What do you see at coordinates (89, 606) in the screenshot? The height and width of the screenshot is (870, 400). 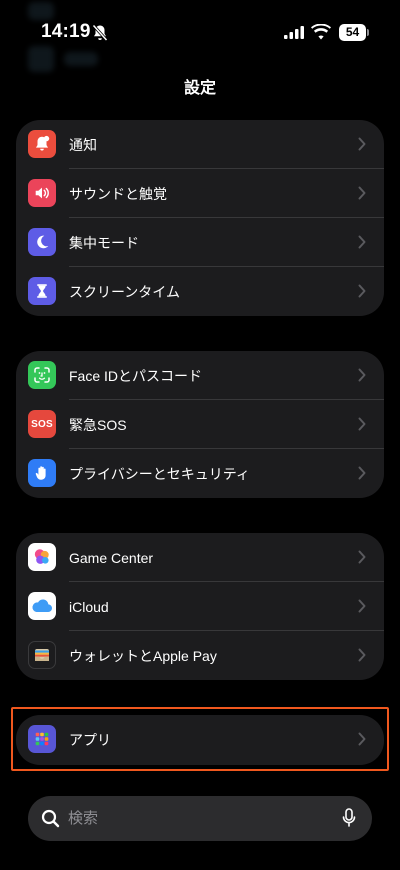 I see `settings-row-label: iCloud` at bounding box center [89, 606].